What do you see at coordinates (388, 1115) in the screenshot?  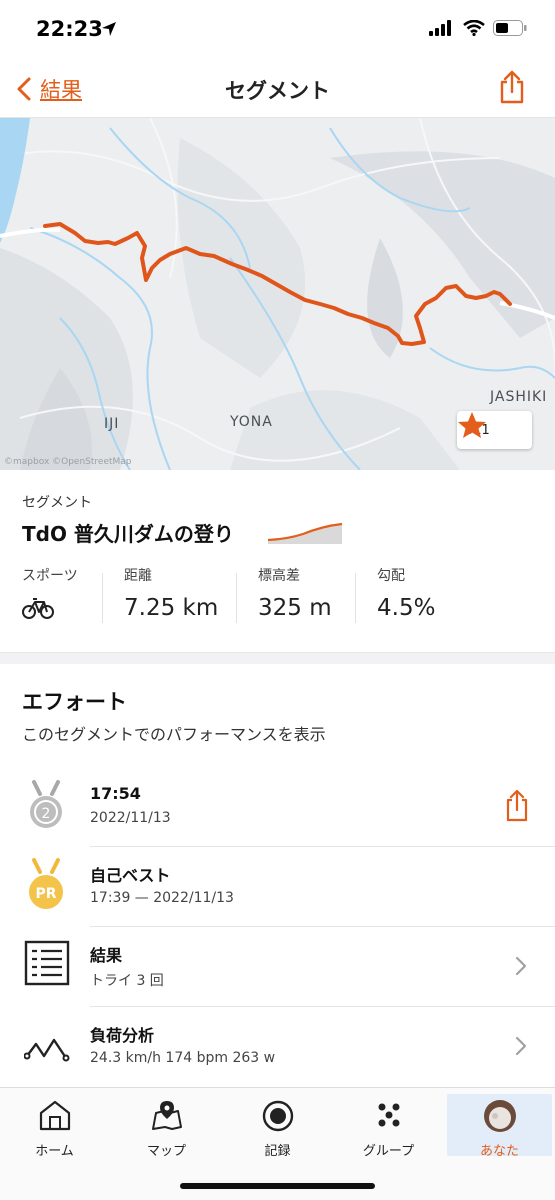 I see `groups-icon` at bounding box center [388, 1115].